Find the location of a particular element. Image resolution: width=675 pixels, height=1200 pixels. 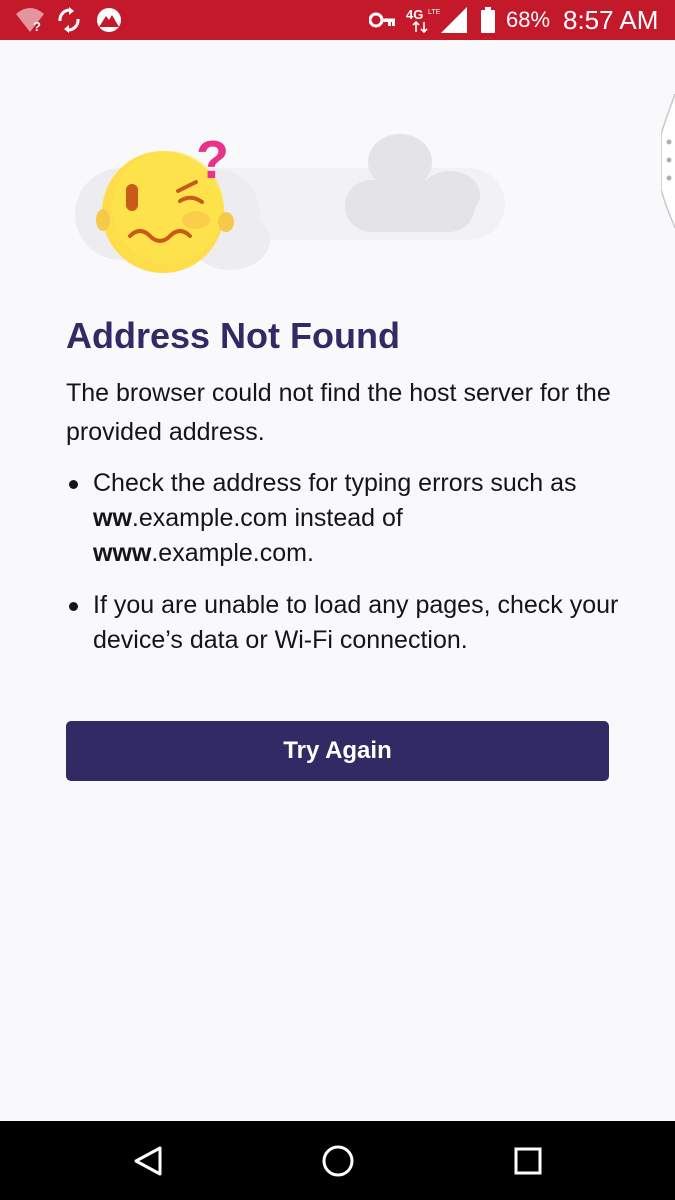

network-4g-lte-icon: 4G LTE is located at coordinates (423, 20).